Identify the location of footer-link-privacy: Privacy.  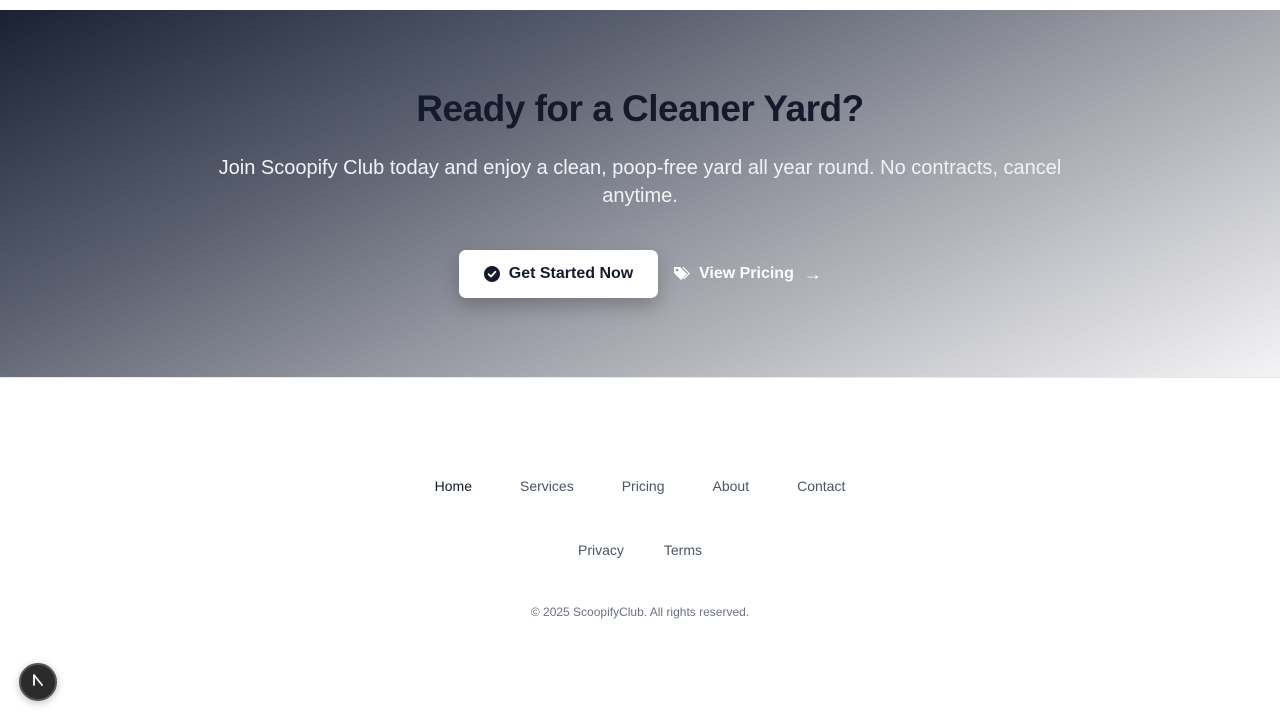
(601, 550).